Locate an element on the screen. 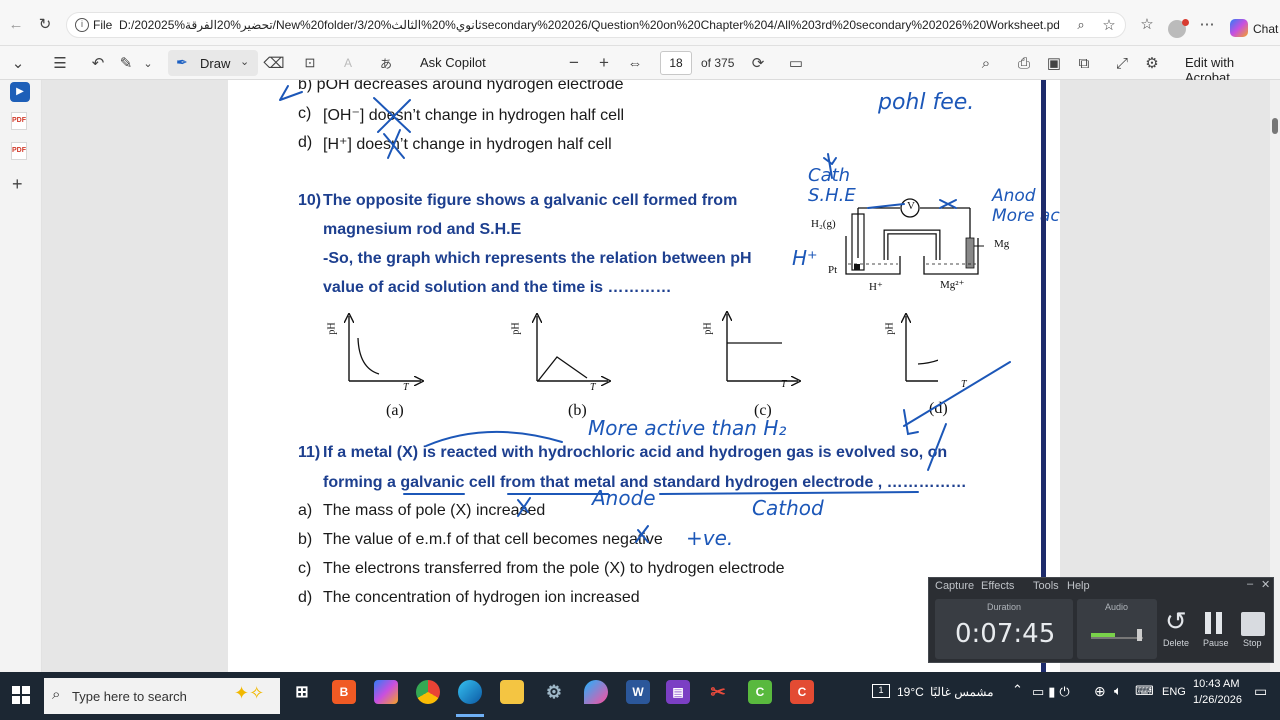  page-number-input: 18 is located at coordinates (676, 63).